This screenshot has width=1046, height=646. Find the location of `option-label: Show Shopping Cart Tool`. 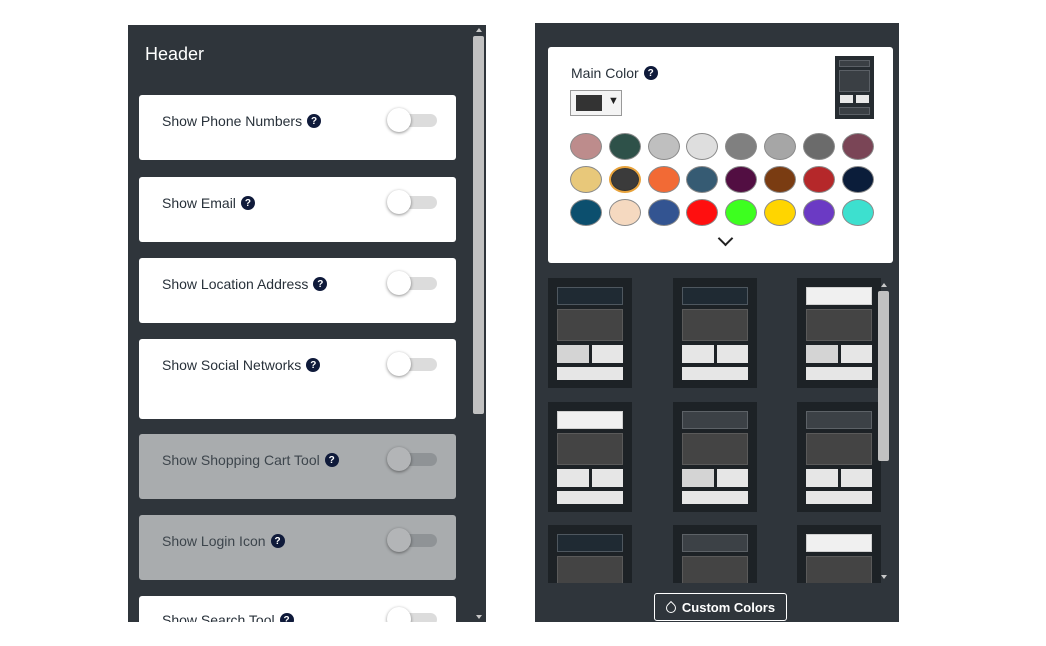

option-label: Show Shopping Cart Tool is located at coordinates (241, 460).